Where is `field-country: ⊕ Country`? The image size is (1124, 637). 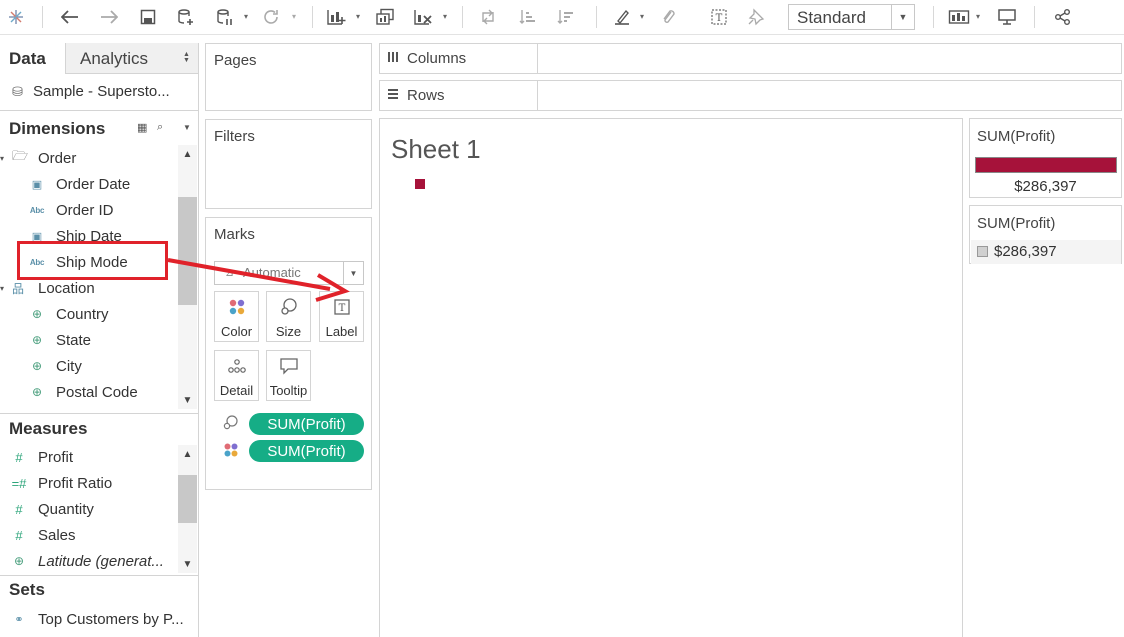
field-country: ⊕ Country is located at coordinates (68, 314).